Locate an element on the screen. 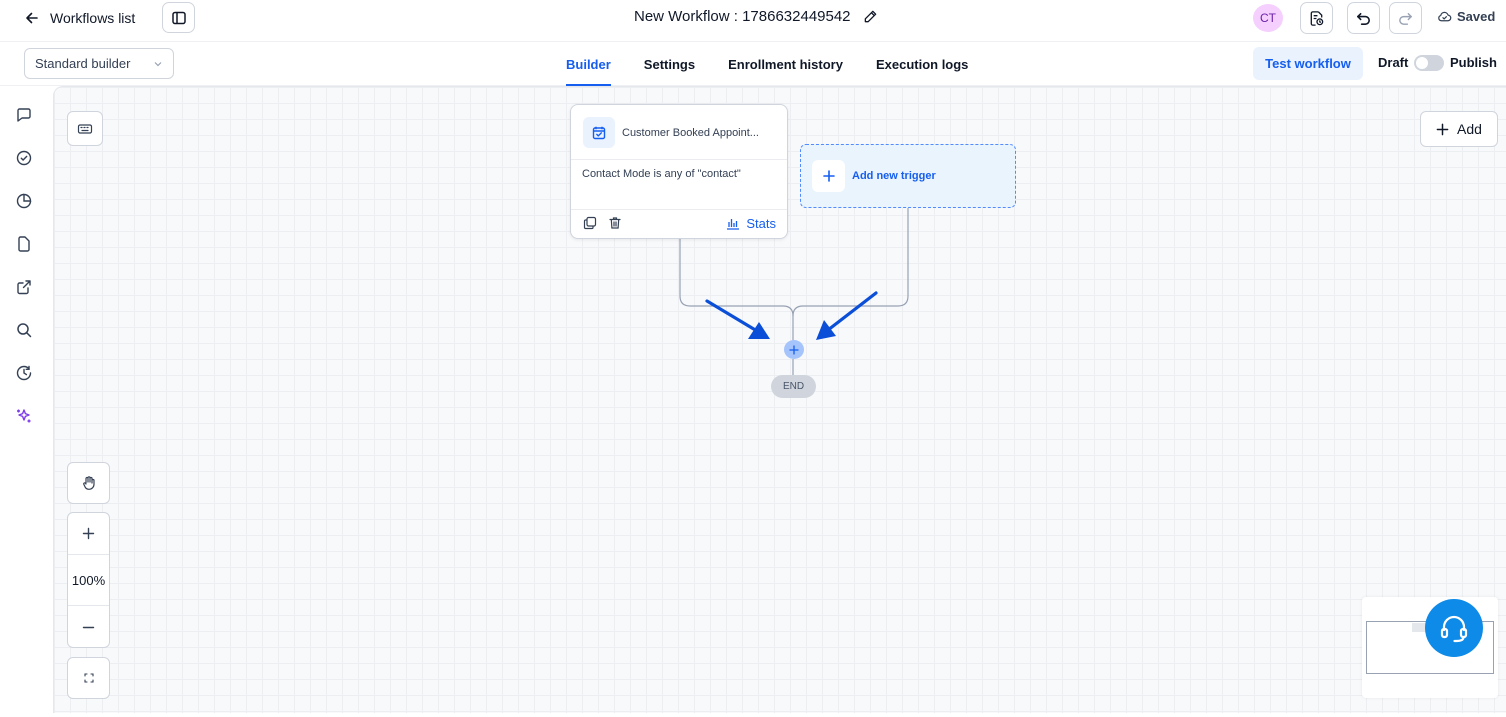  tab-enrollment-history: Enrollment history is located at coordinates (785, 64).